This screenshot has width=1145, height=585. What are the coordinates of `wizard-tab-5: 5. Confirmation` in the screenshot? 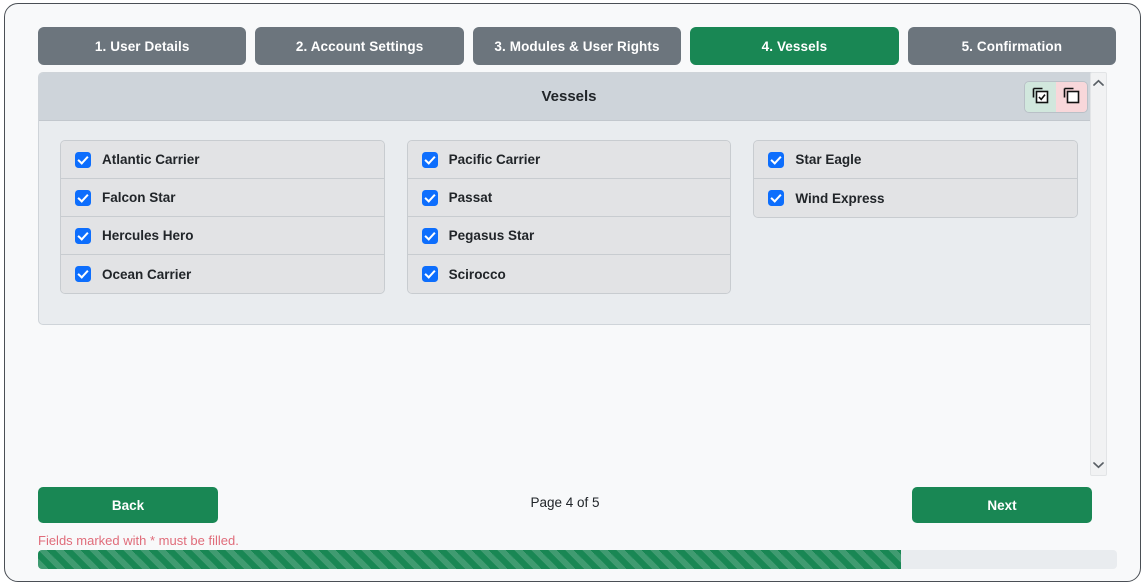 It's located at (1012, 46).